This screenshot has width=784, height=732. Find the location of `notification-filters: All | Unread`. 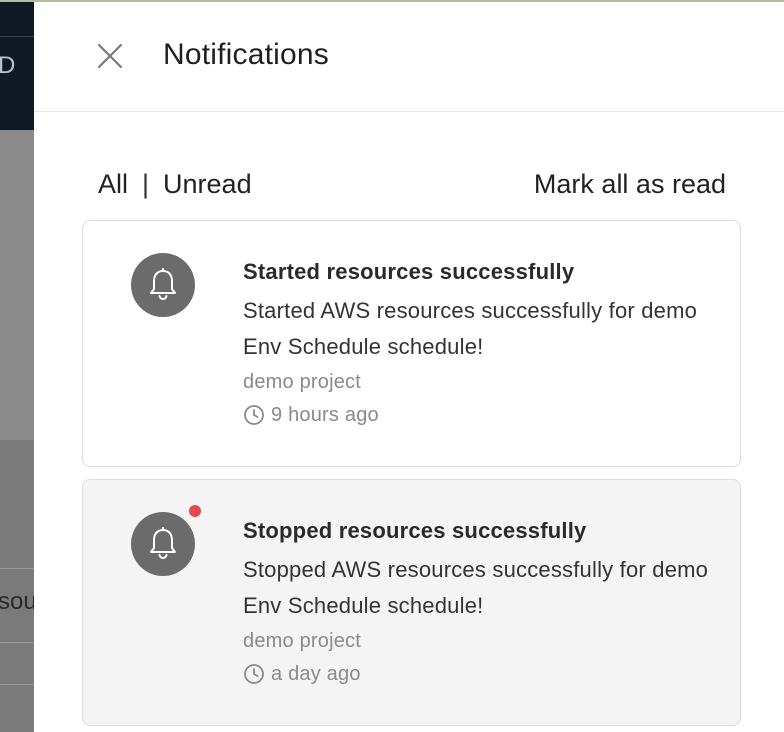

notification-filters: All | Unread is located at coordinates (175, 184).